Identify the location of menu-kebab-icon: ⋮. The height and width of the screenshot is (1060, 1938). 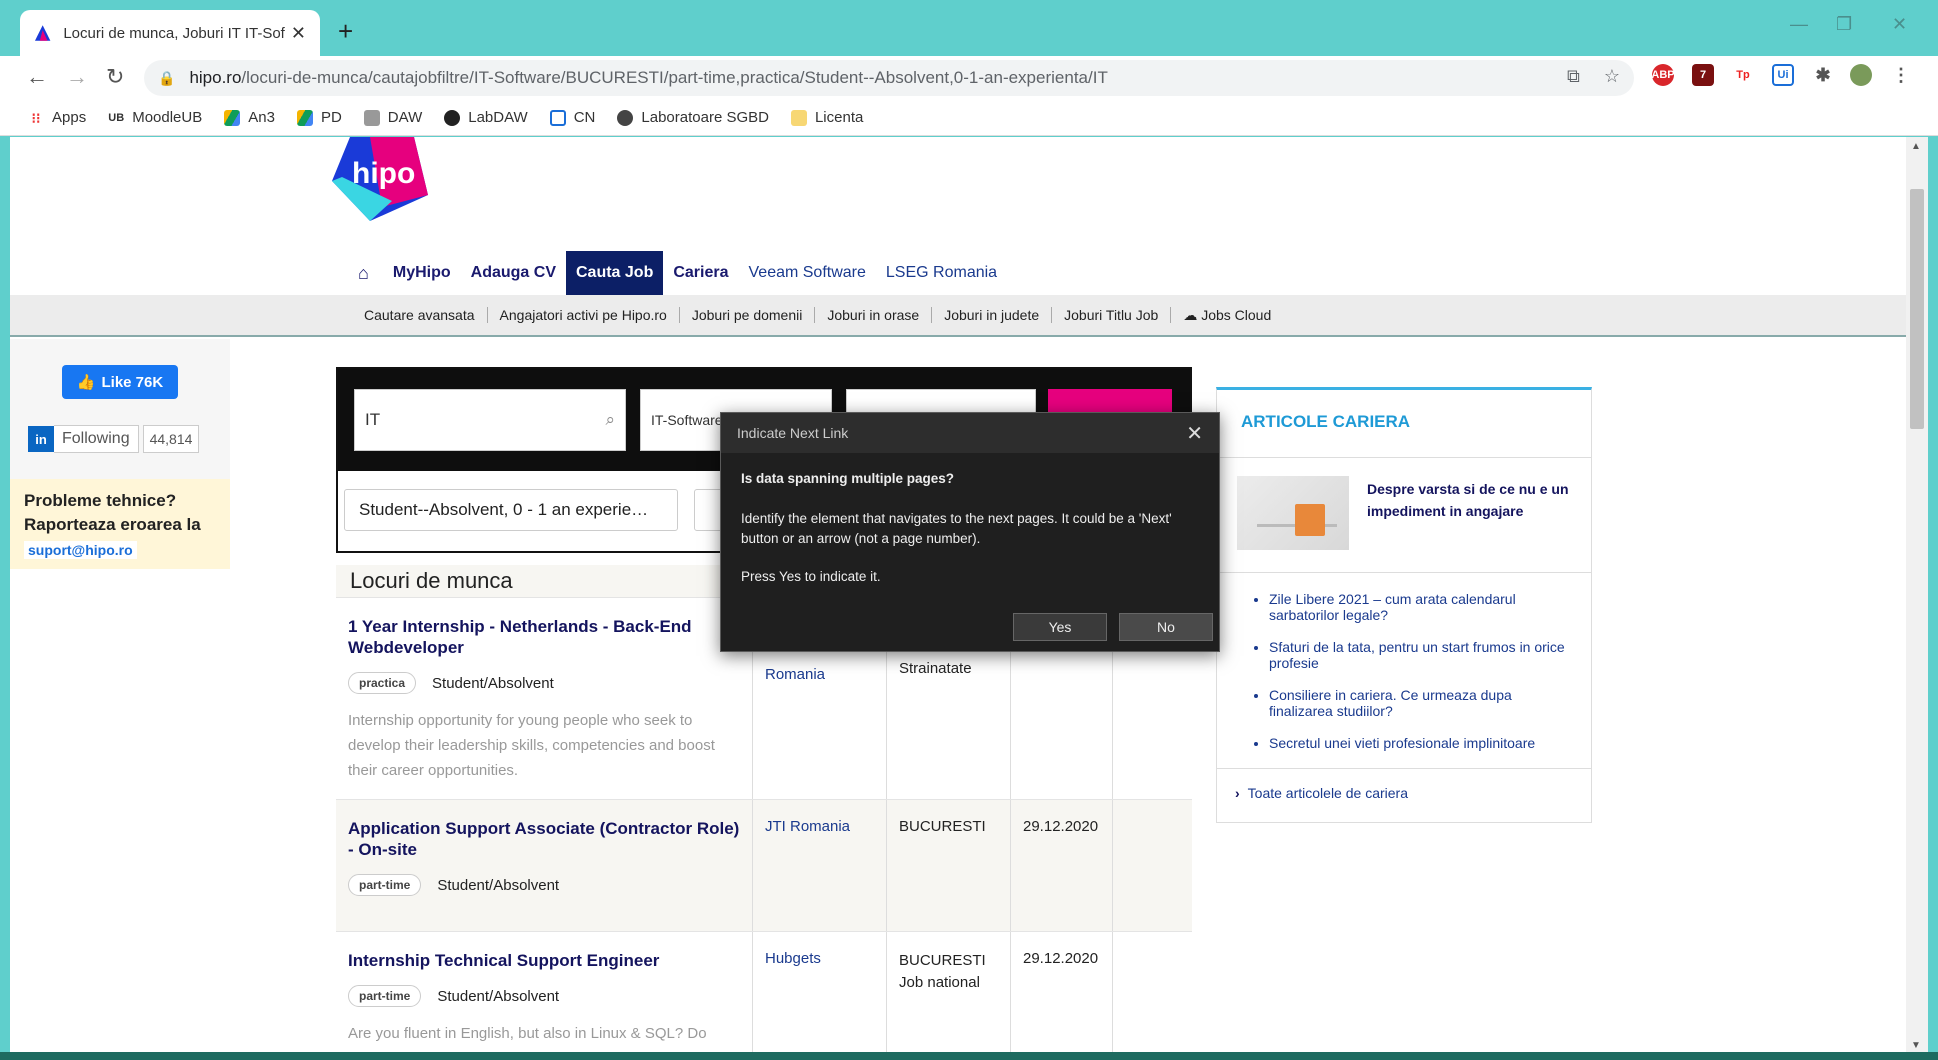
(1901, 75).